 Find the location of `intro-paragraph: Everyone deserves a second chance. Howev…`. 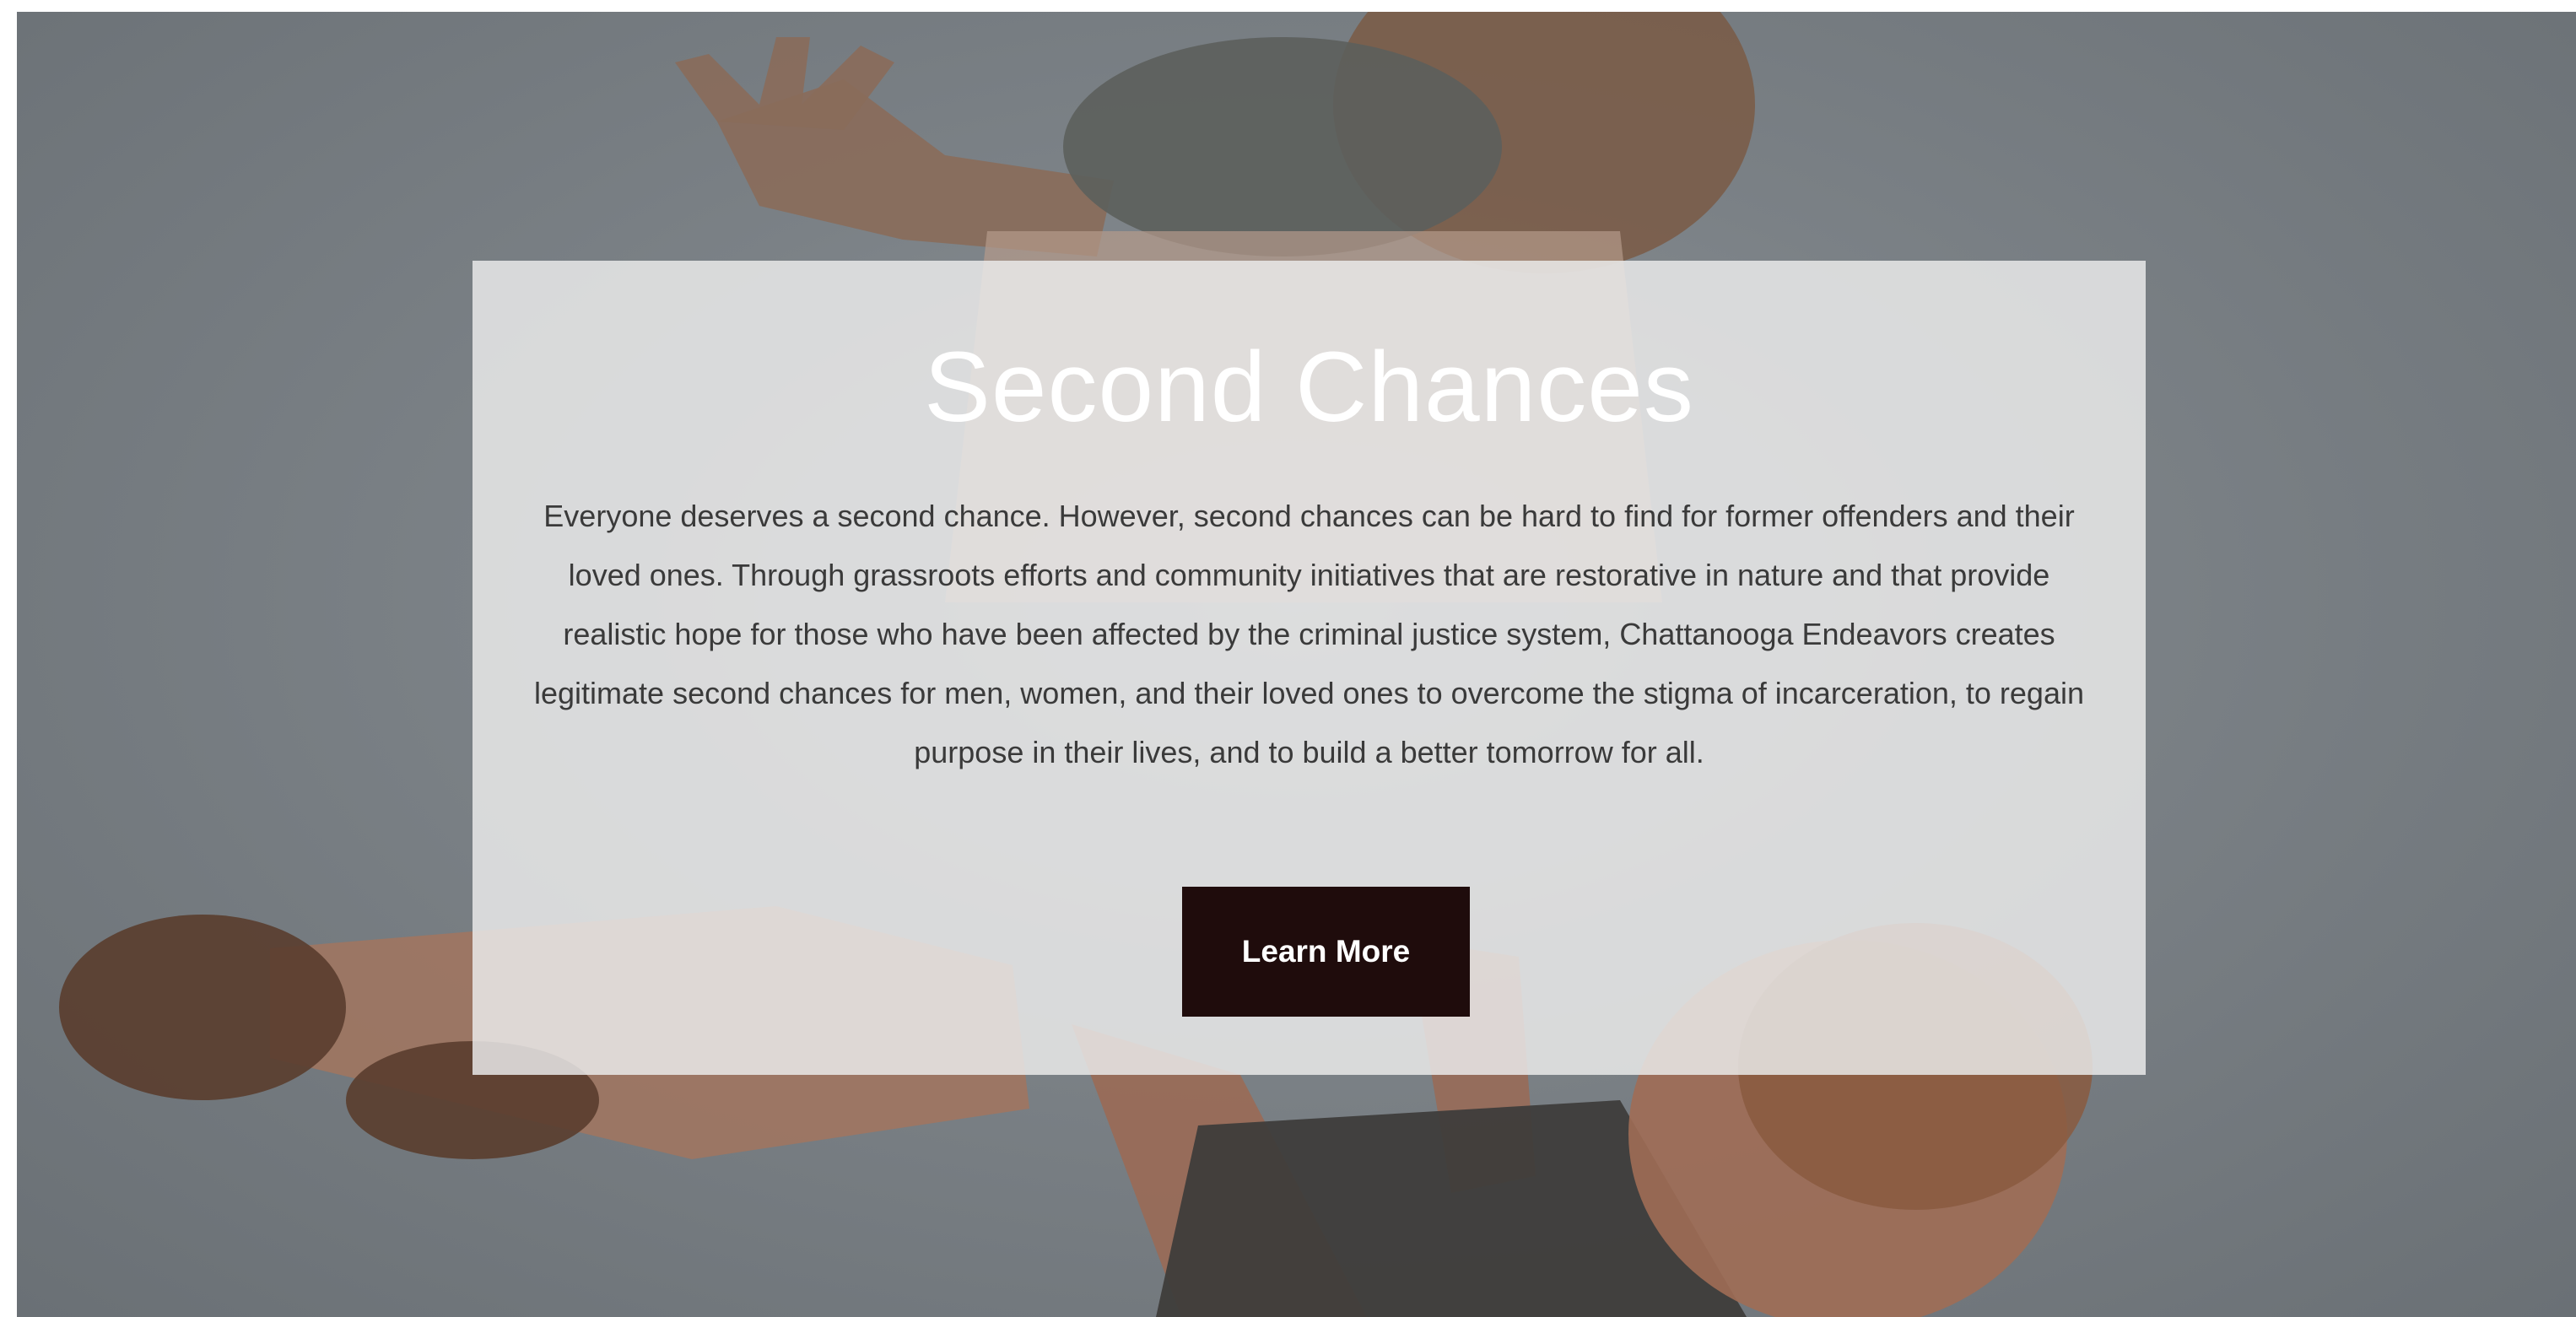

intro-paragraph: Everyone deserves a second chance. Howev… is located at coordinates (1309, 634).